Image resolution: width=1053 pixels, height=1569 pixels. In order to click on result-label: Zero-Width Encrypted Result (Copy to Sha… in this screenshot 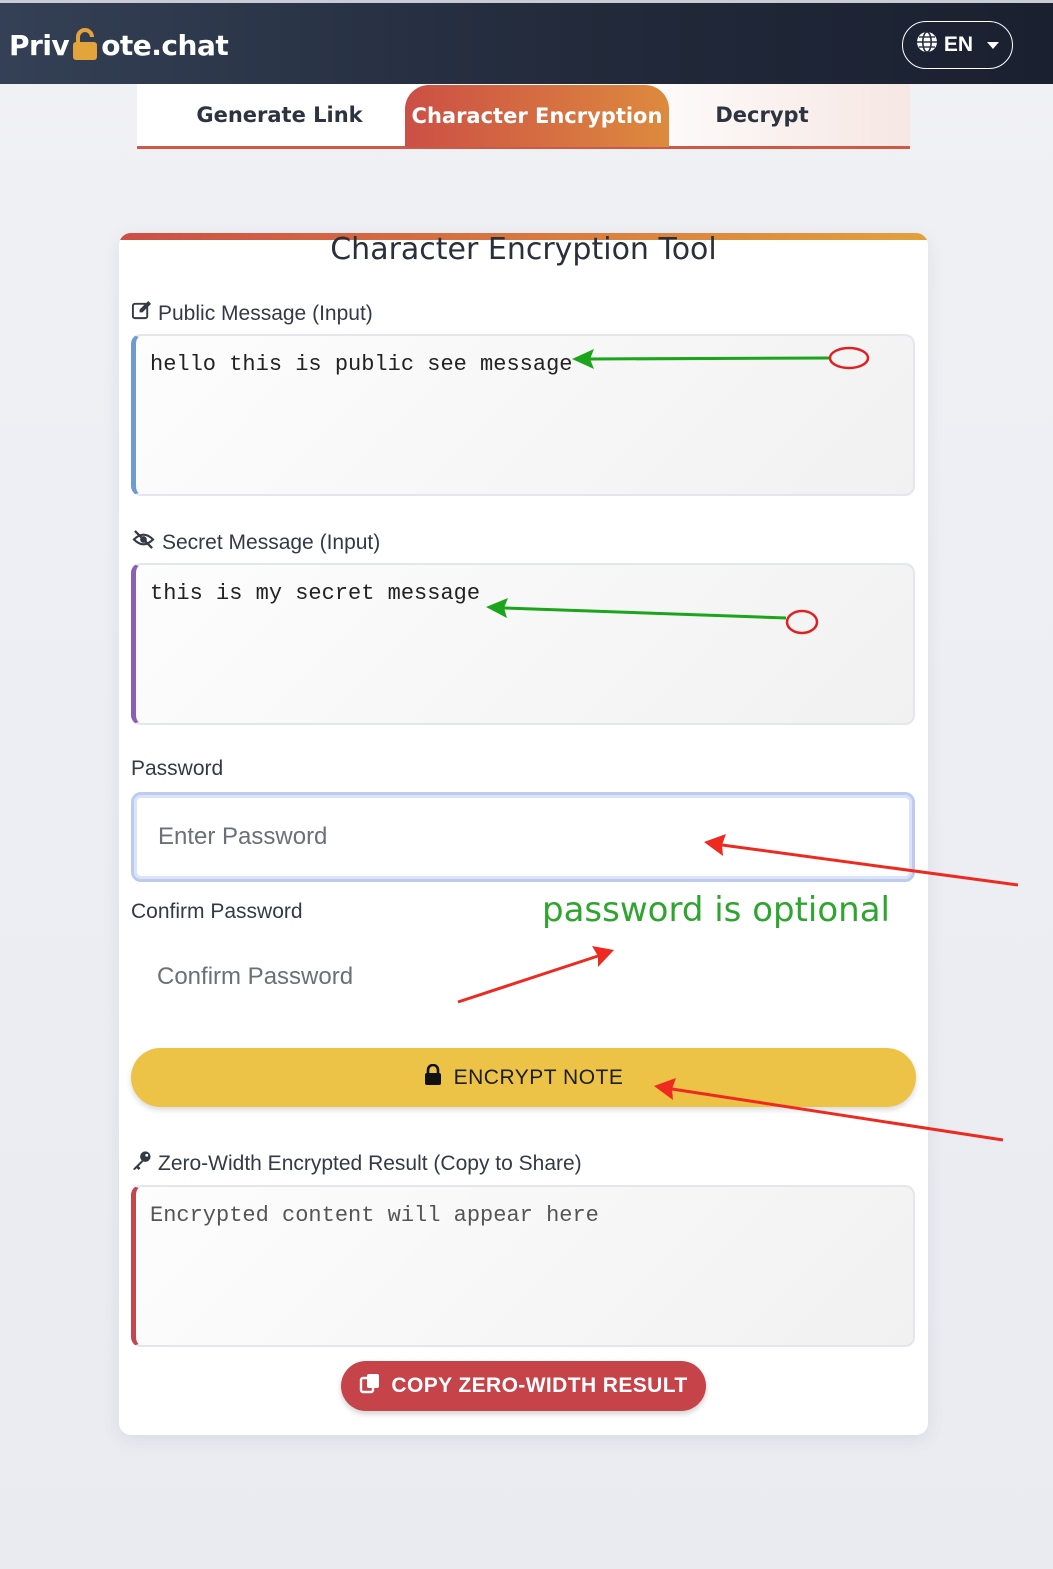, I will do `click(356, 1163)`.